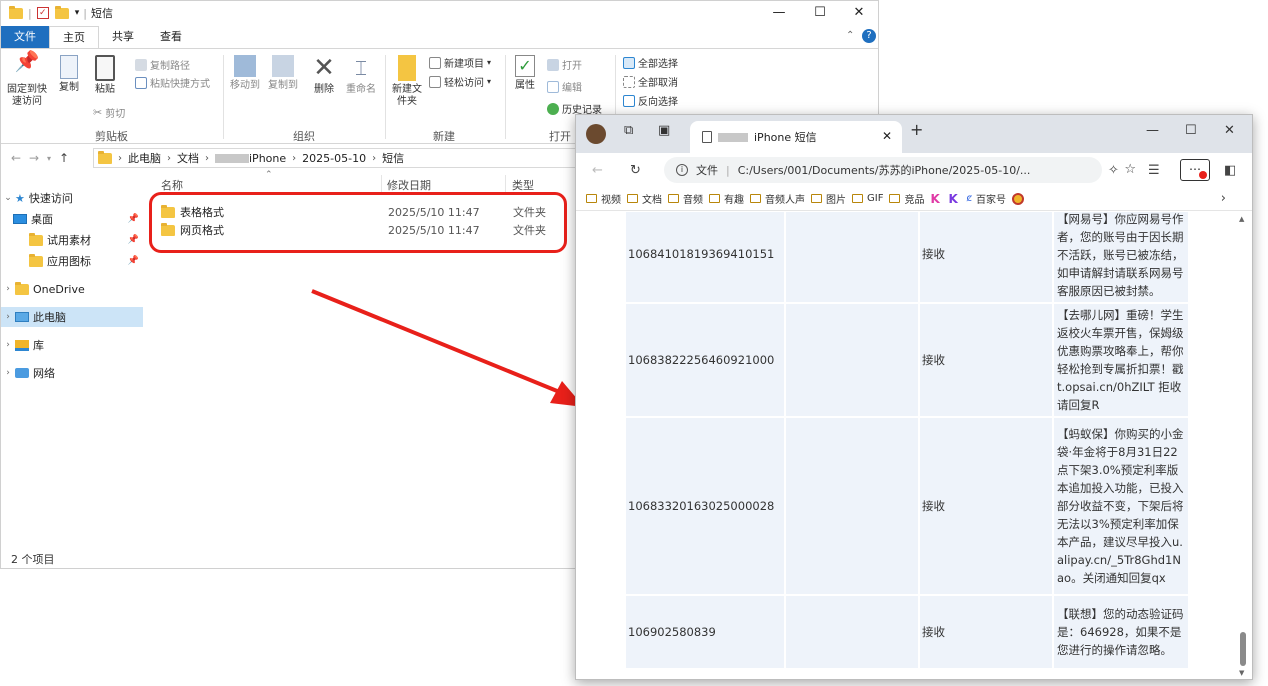 The height and width of the screenshot is (686, 1268). What do you see at coordinates (1243, 446) in the screenshot?
I see `page-scrollbar: ▲ ▼` at bounding box center [1243, 446].